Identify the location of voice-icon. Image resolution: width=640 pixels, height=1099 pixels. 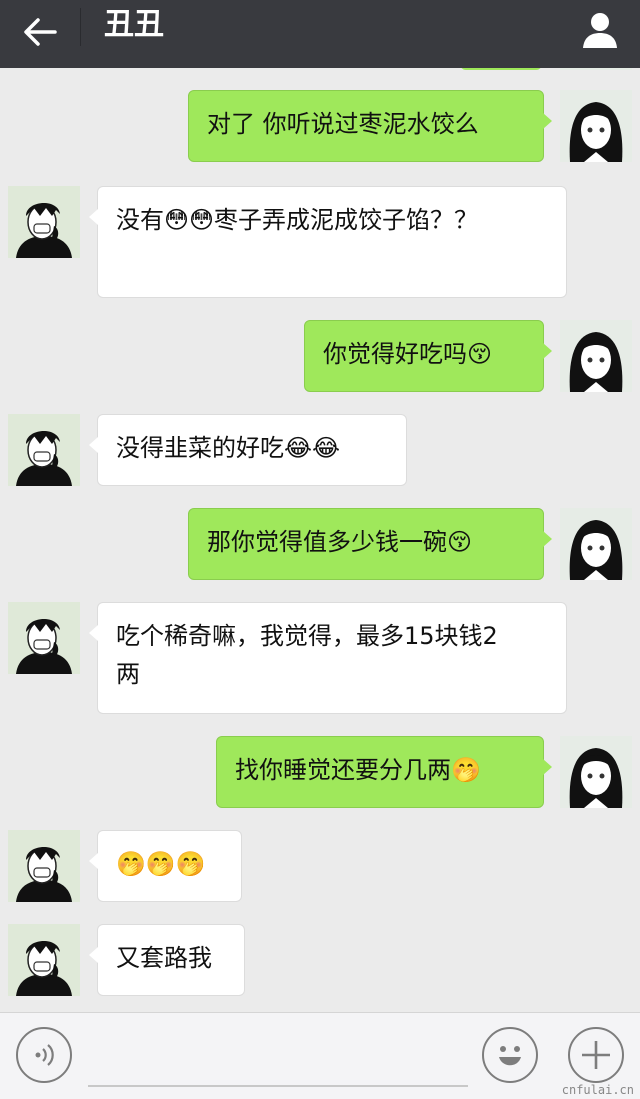
(44, 1055).